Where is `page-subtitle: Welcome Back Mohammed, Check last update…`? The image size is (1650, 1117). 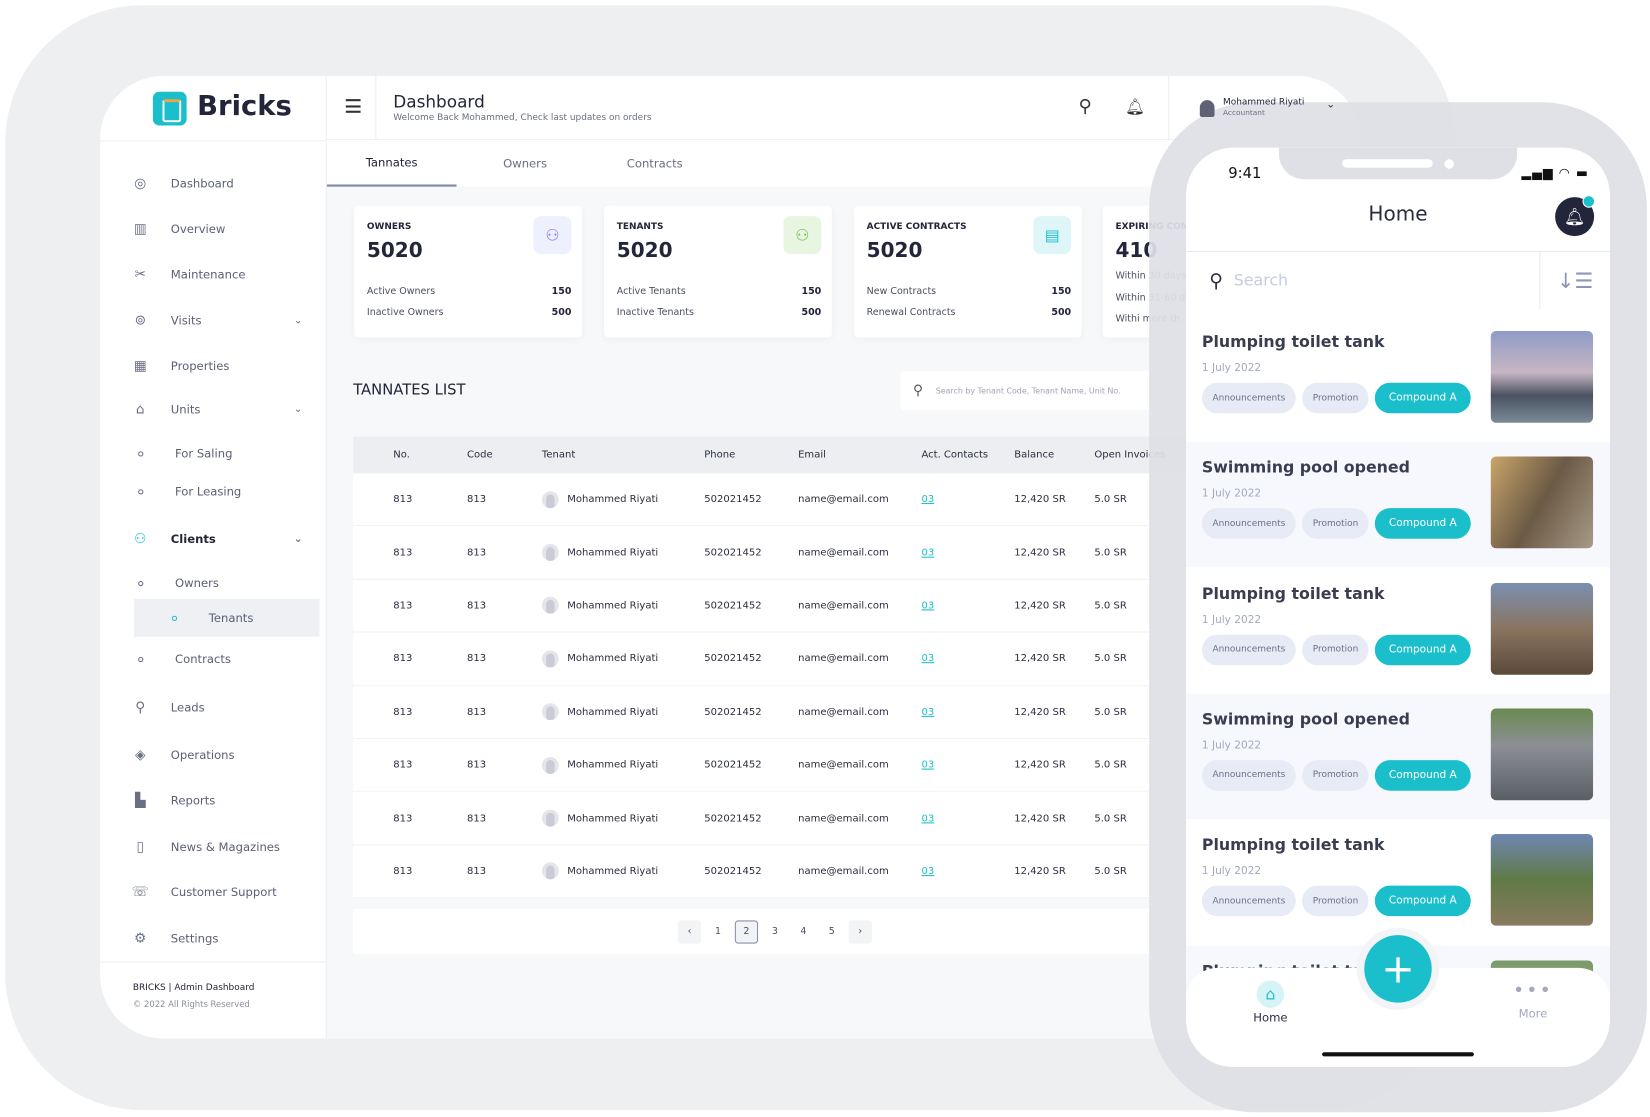
page-subtitle: Welcome Back Mohammed, Check last update… is located at coordinates (522, 118).